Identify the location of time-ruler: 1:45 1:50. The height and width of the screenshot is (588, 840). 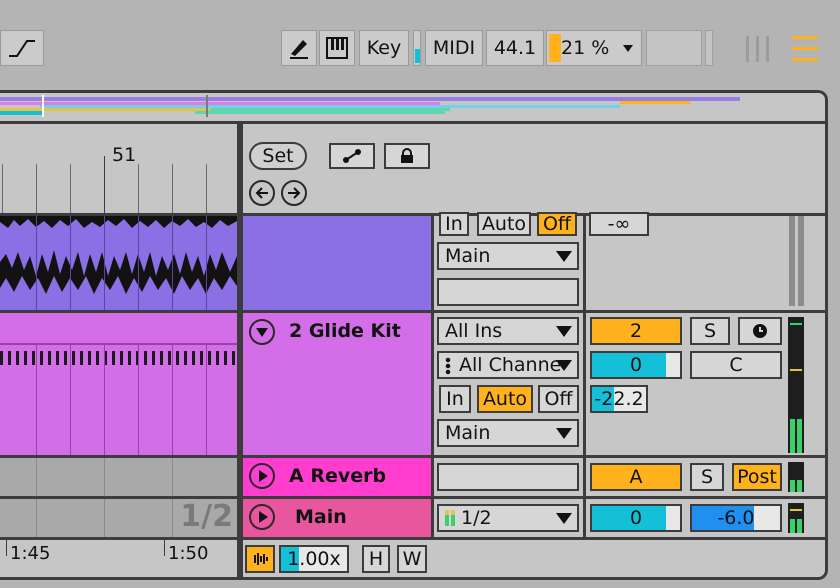
(118, 558).